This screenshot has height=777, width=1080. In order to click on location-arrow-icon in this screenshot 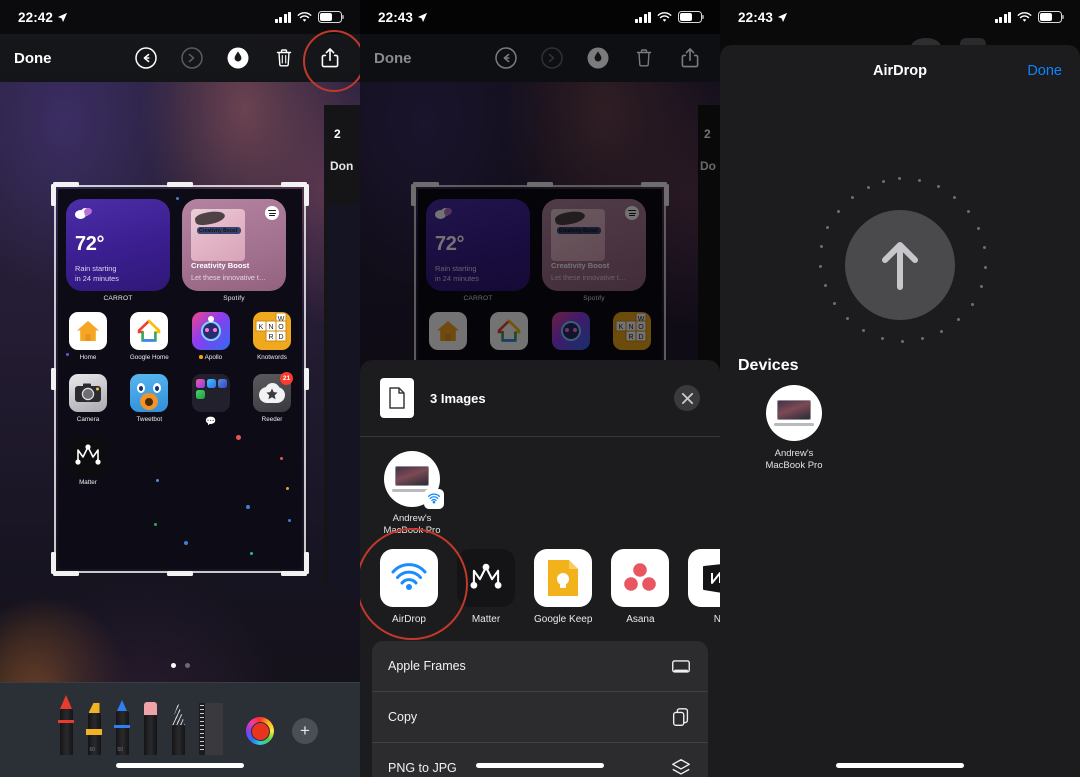, I will do `click(782, 17)`.